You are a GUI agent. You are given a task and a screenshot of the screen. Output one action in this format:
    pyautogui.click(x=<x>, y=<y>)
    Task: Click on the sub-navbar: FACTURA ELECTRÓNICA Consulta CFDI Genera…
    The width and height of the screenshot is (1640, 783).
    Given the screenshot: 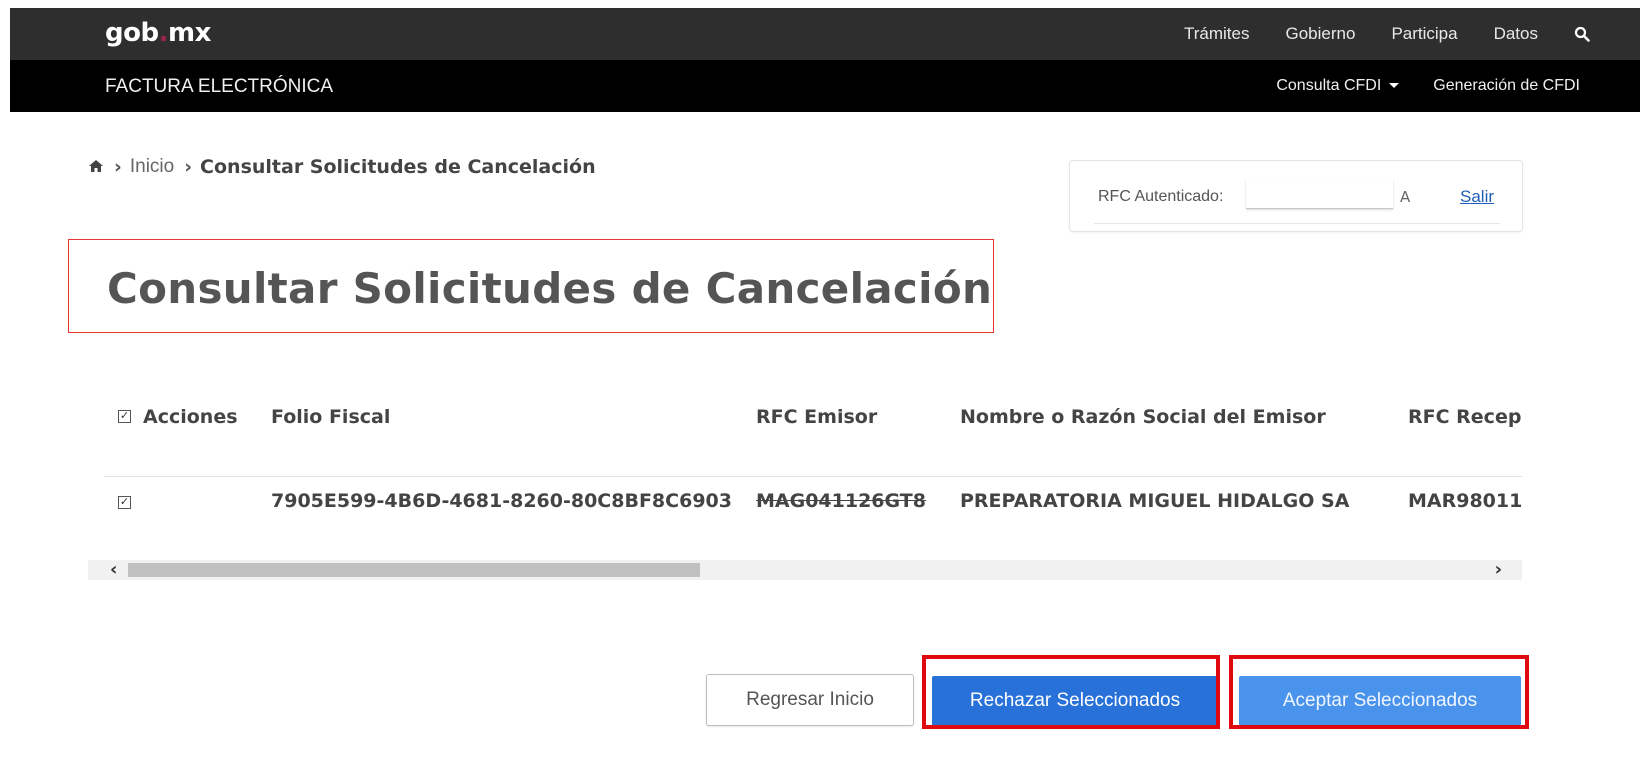 What is the action you would take?
    pyautogui.click(x=825, y=86)
    